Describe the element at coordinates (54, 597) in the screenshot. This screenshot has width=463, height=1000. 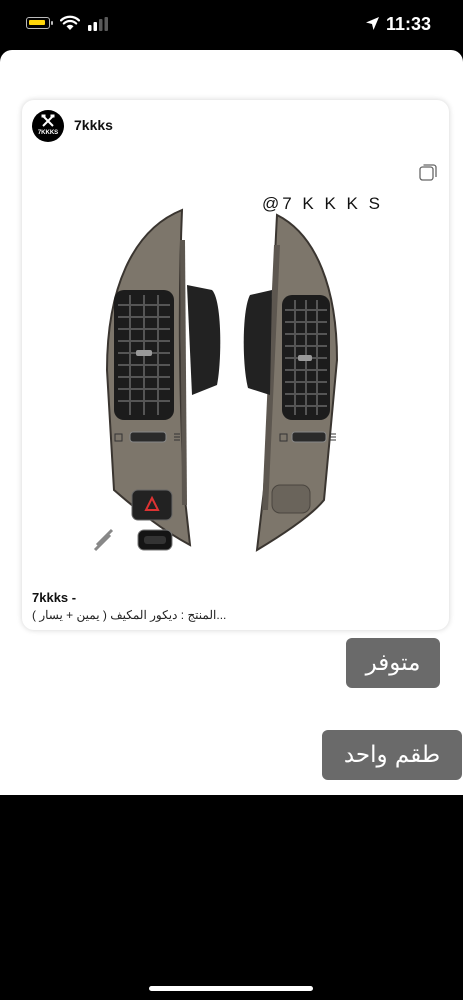
I see `caption-username: 7kkks -` at that location.